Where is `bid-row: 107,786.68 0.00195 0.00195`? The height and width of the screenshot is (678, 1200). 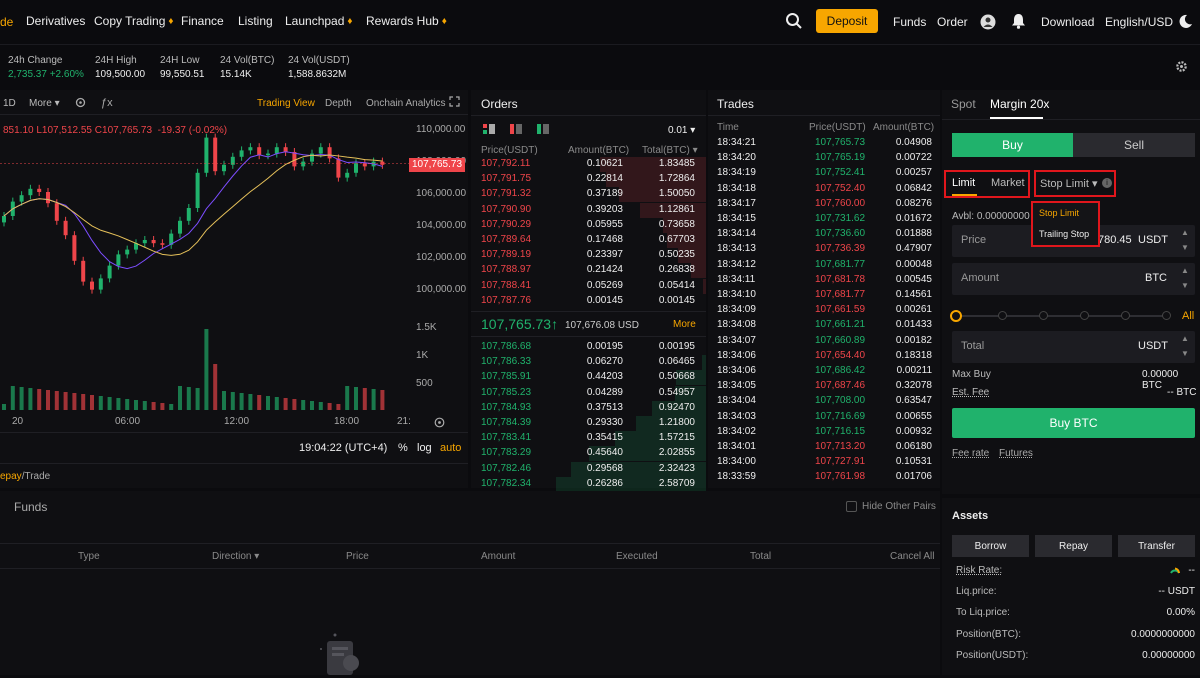
bid-row: 107,786.68 0.00195 0.00195 is located at coordinates (588, 347).